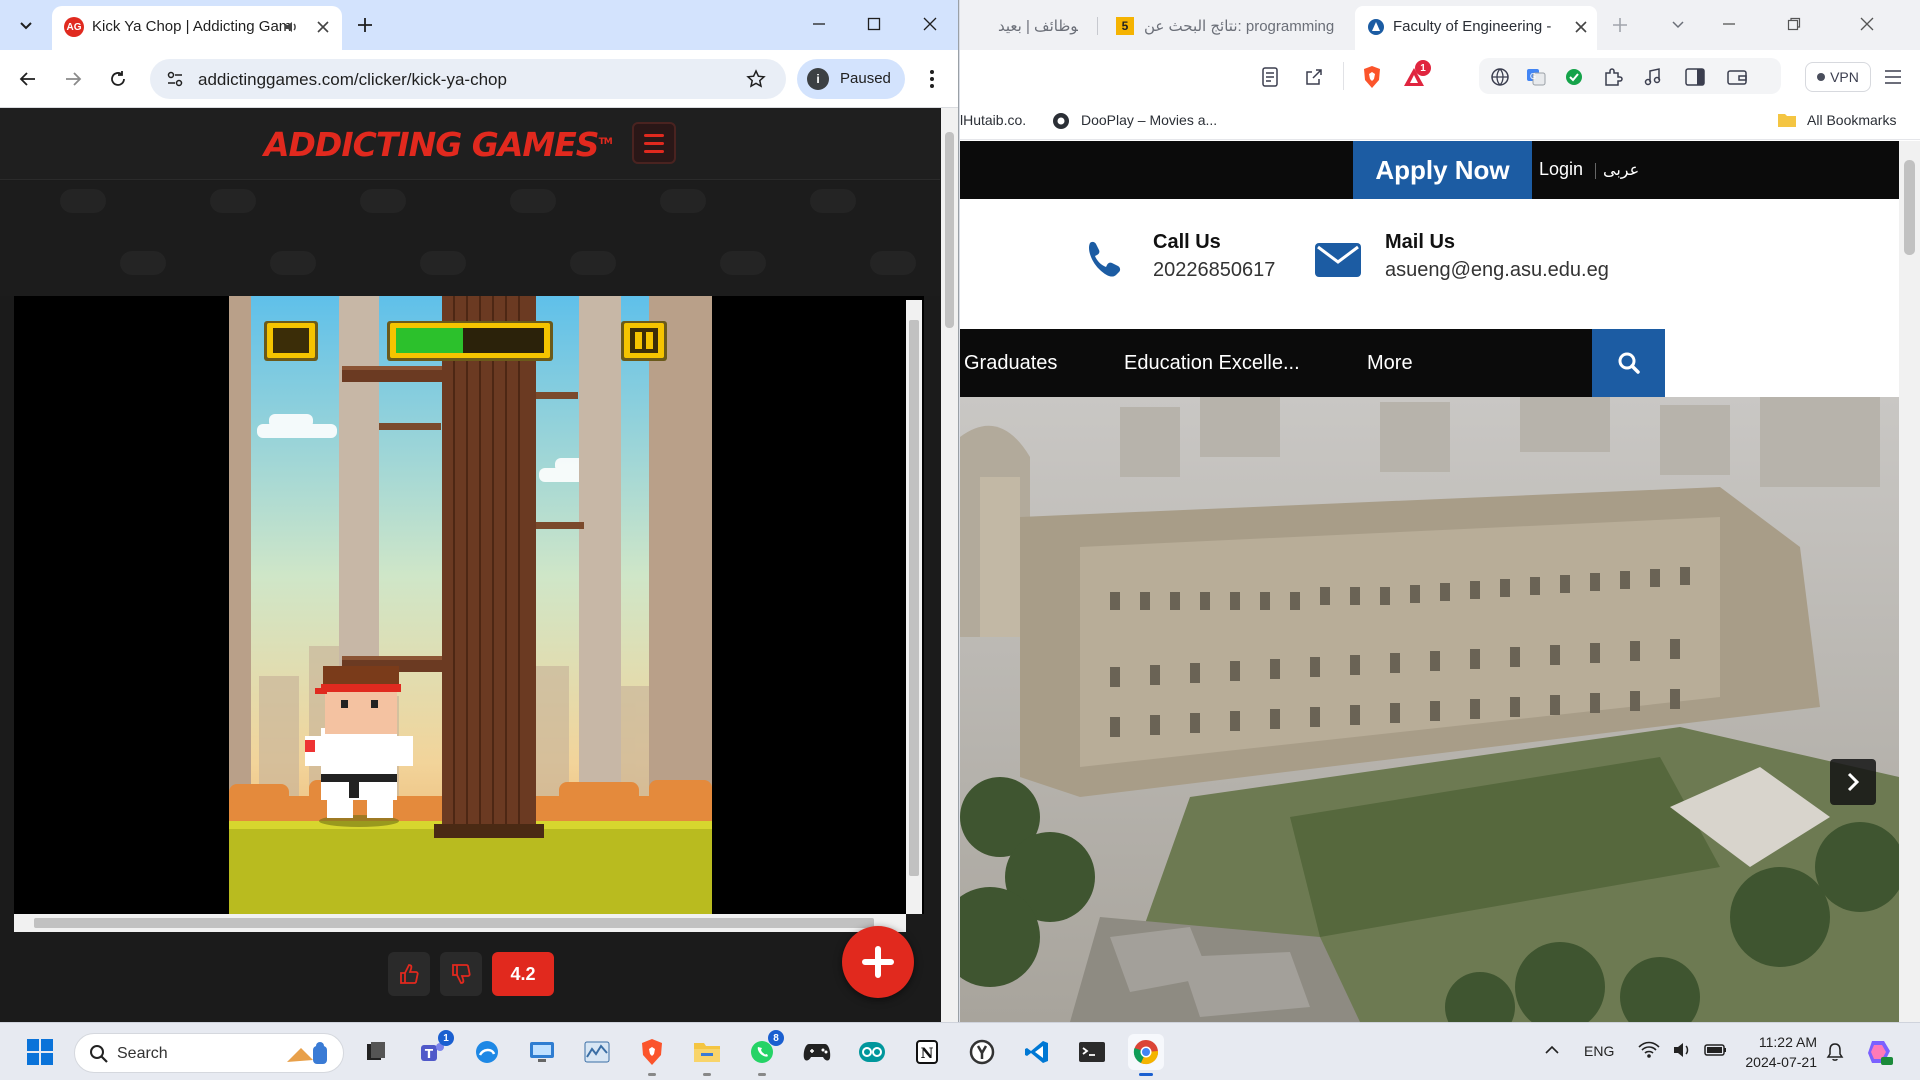 Image resolution: width=1920 pixels, height=1080 pixels. What do you see at coordinates (376, 1052) in the screenshot?
I see `task-view-icon` at bounding box center [376, 1052].